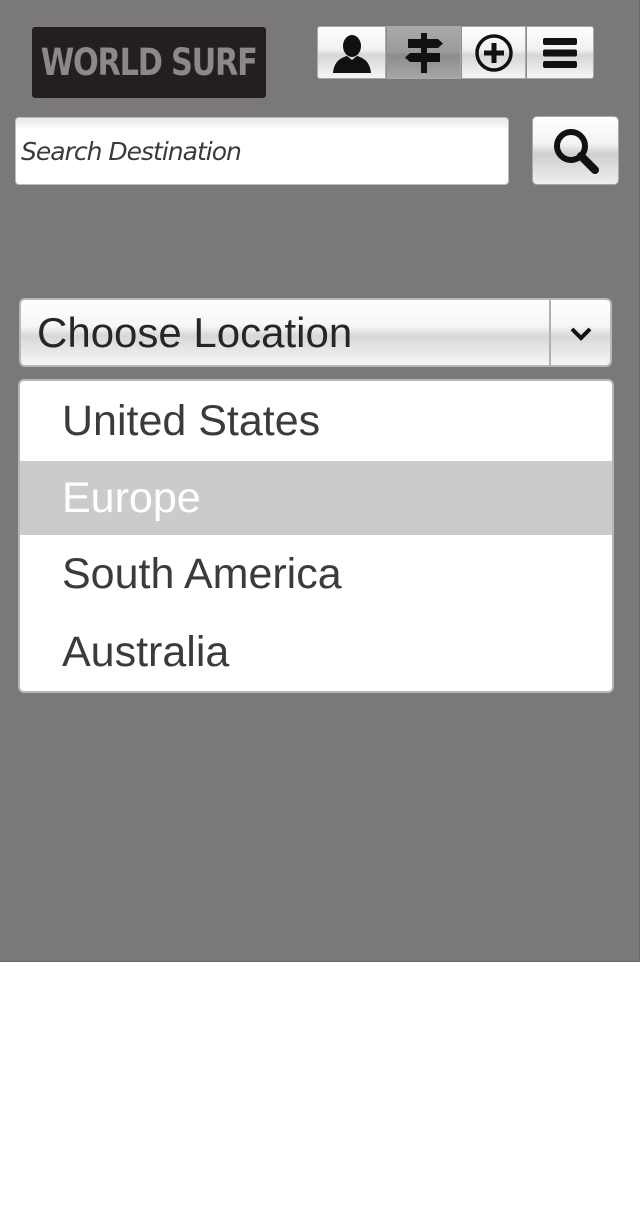  I want to click on menu-icon, so click(560, 52).